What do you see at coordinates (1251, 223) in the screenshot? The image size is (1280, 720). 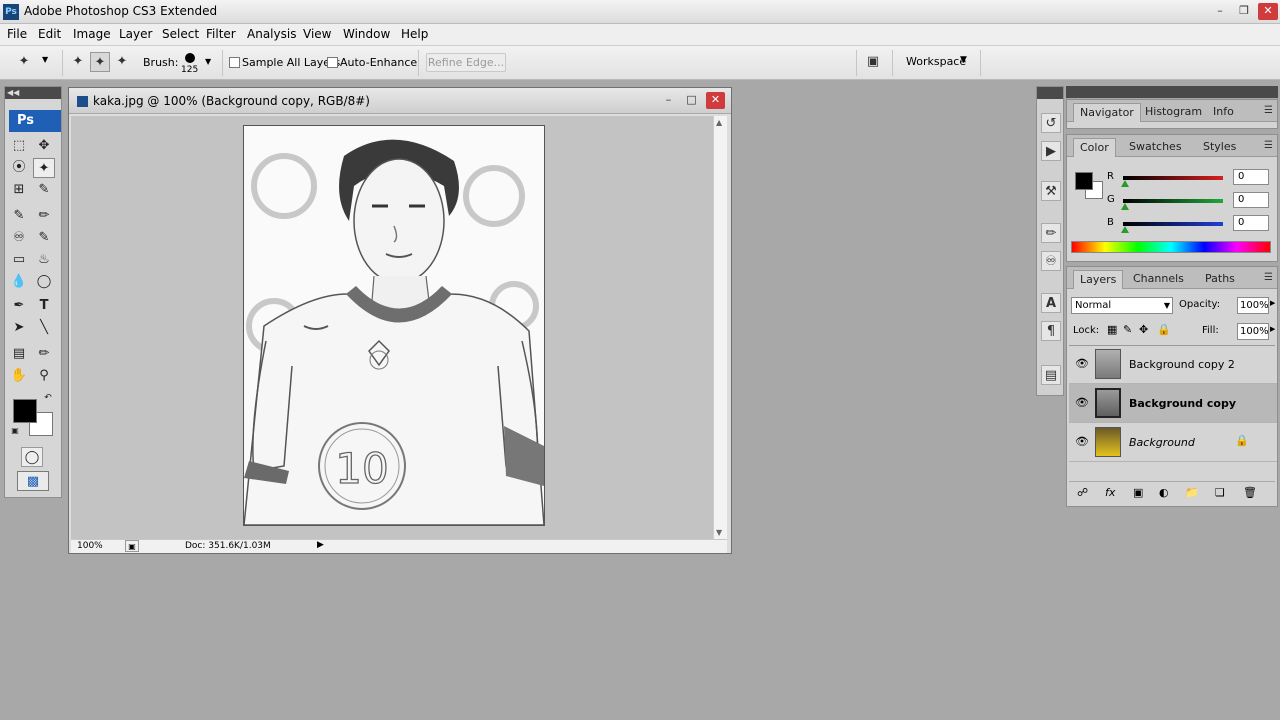 I see `blue-value-input: 0` at bounding box center [1251, 223].